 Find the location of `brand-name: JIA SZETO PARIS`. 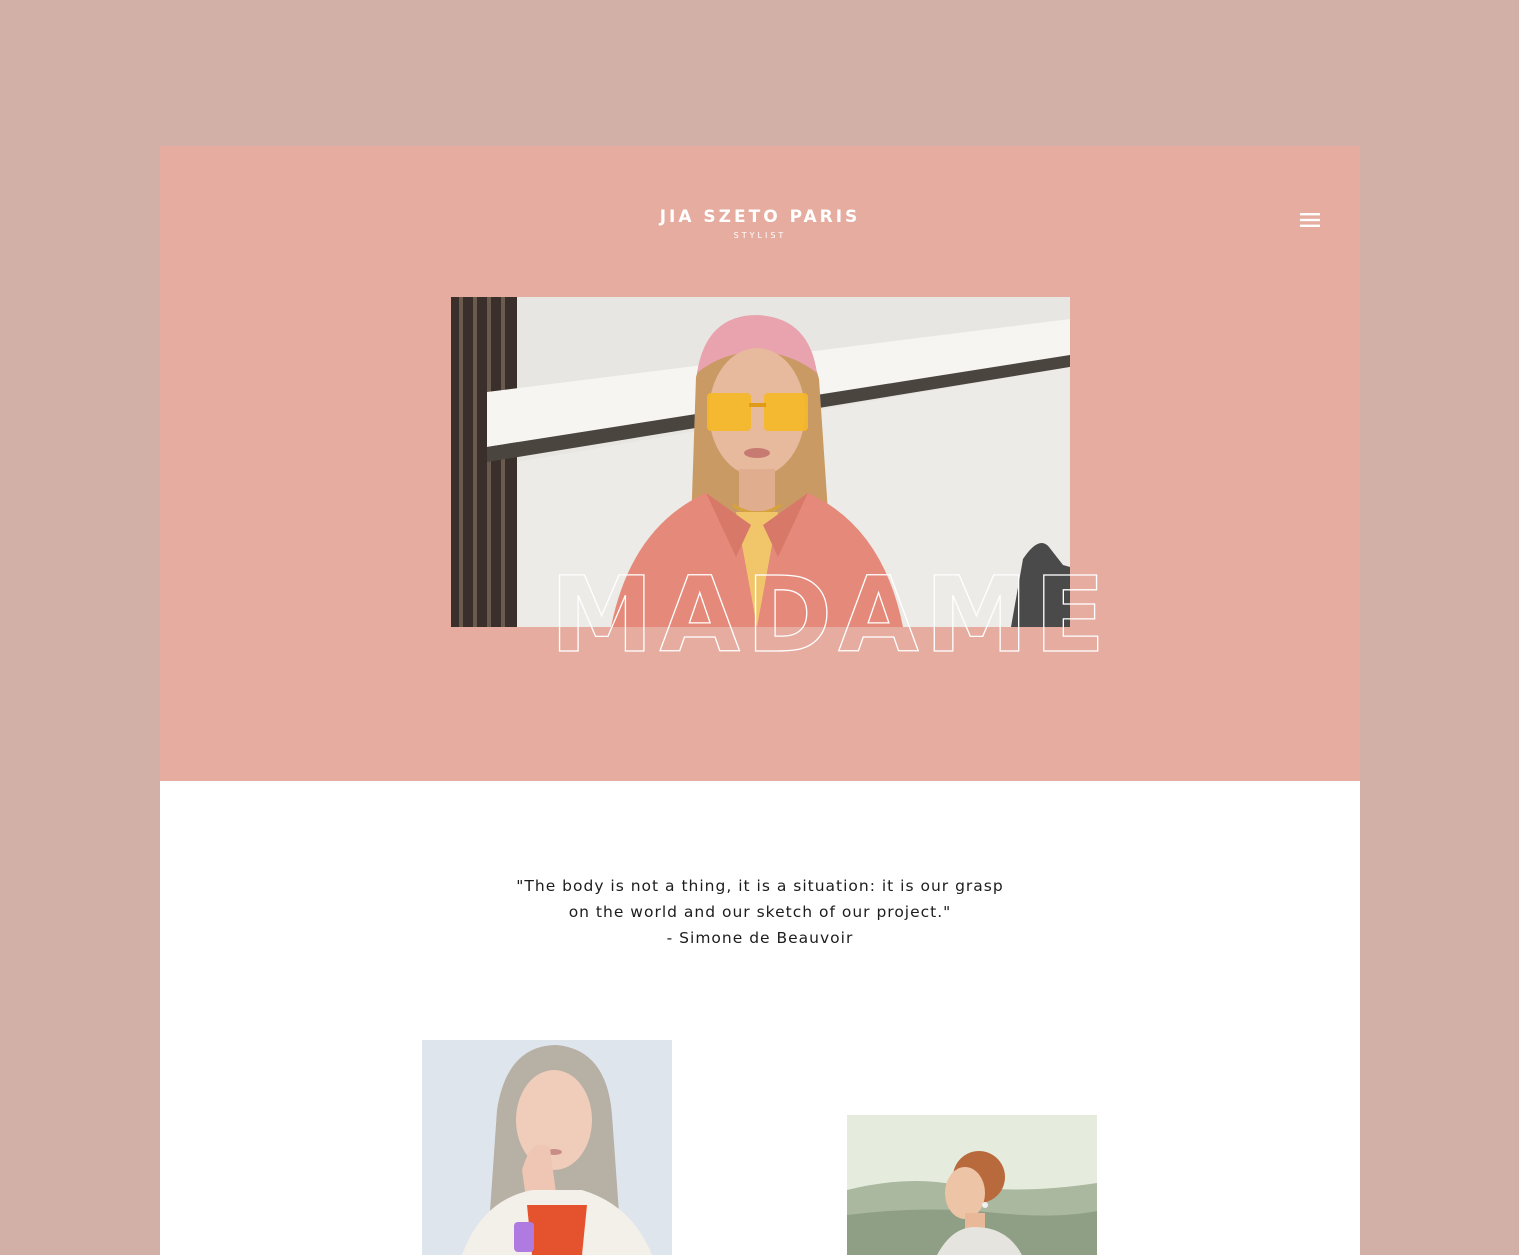

brand-name: JIA SZETO PARIS is located at coordinates (760, 217).